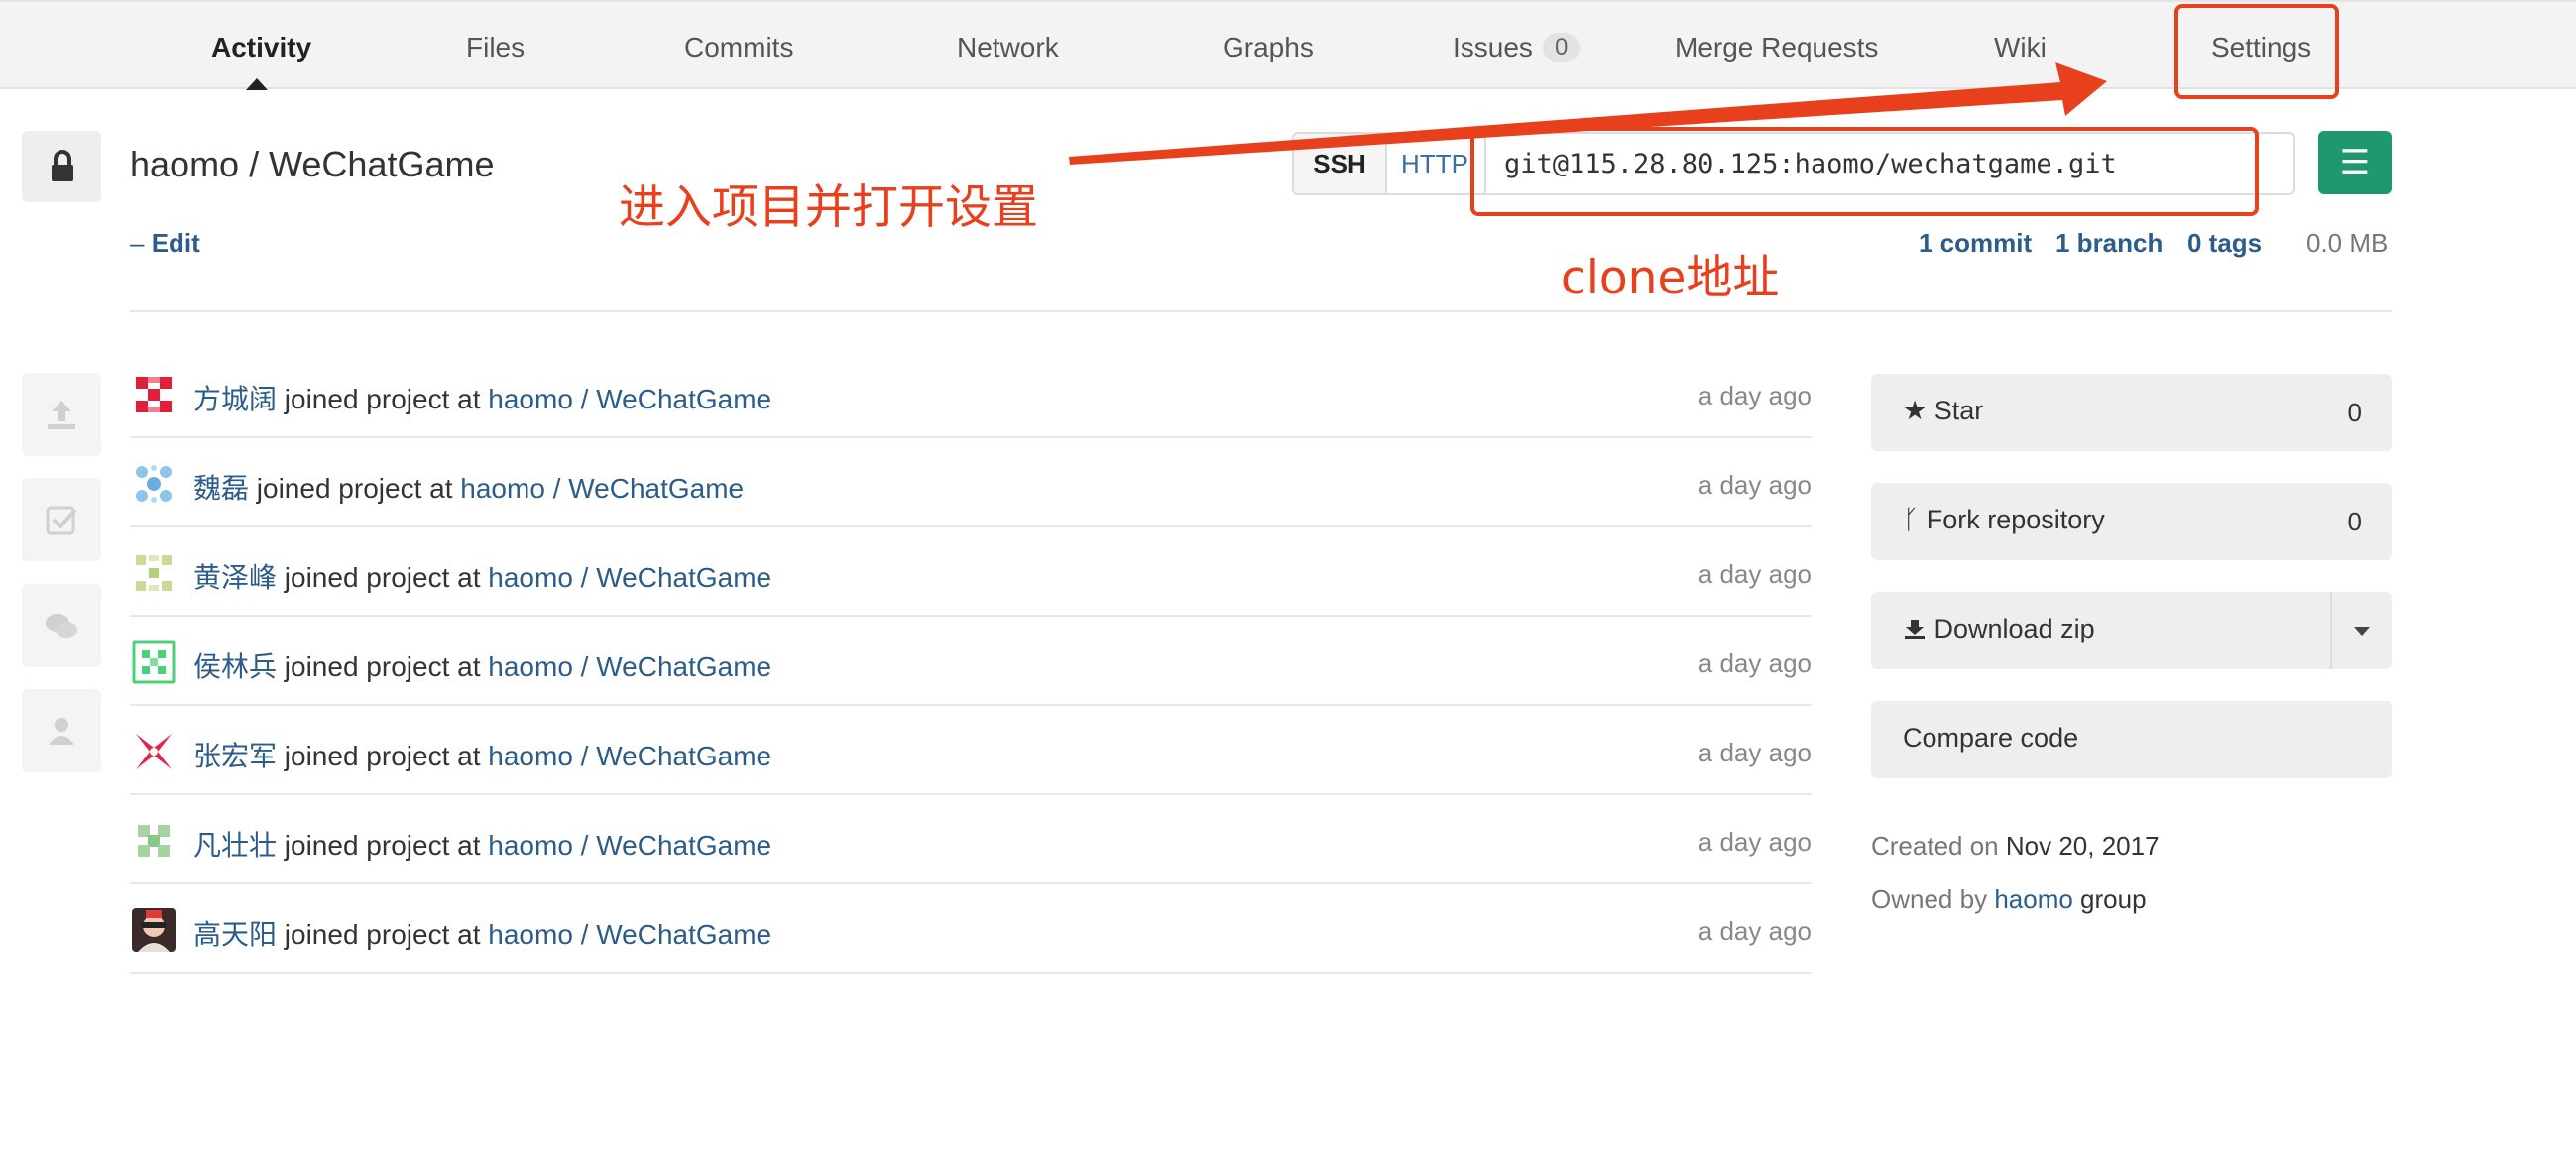 Image resolution: width=2576 pixels, height=1164 pixels. Describe the element at coordinates (1991, 738) in the screenshot. I see `compare-label: Compare code` at that location.